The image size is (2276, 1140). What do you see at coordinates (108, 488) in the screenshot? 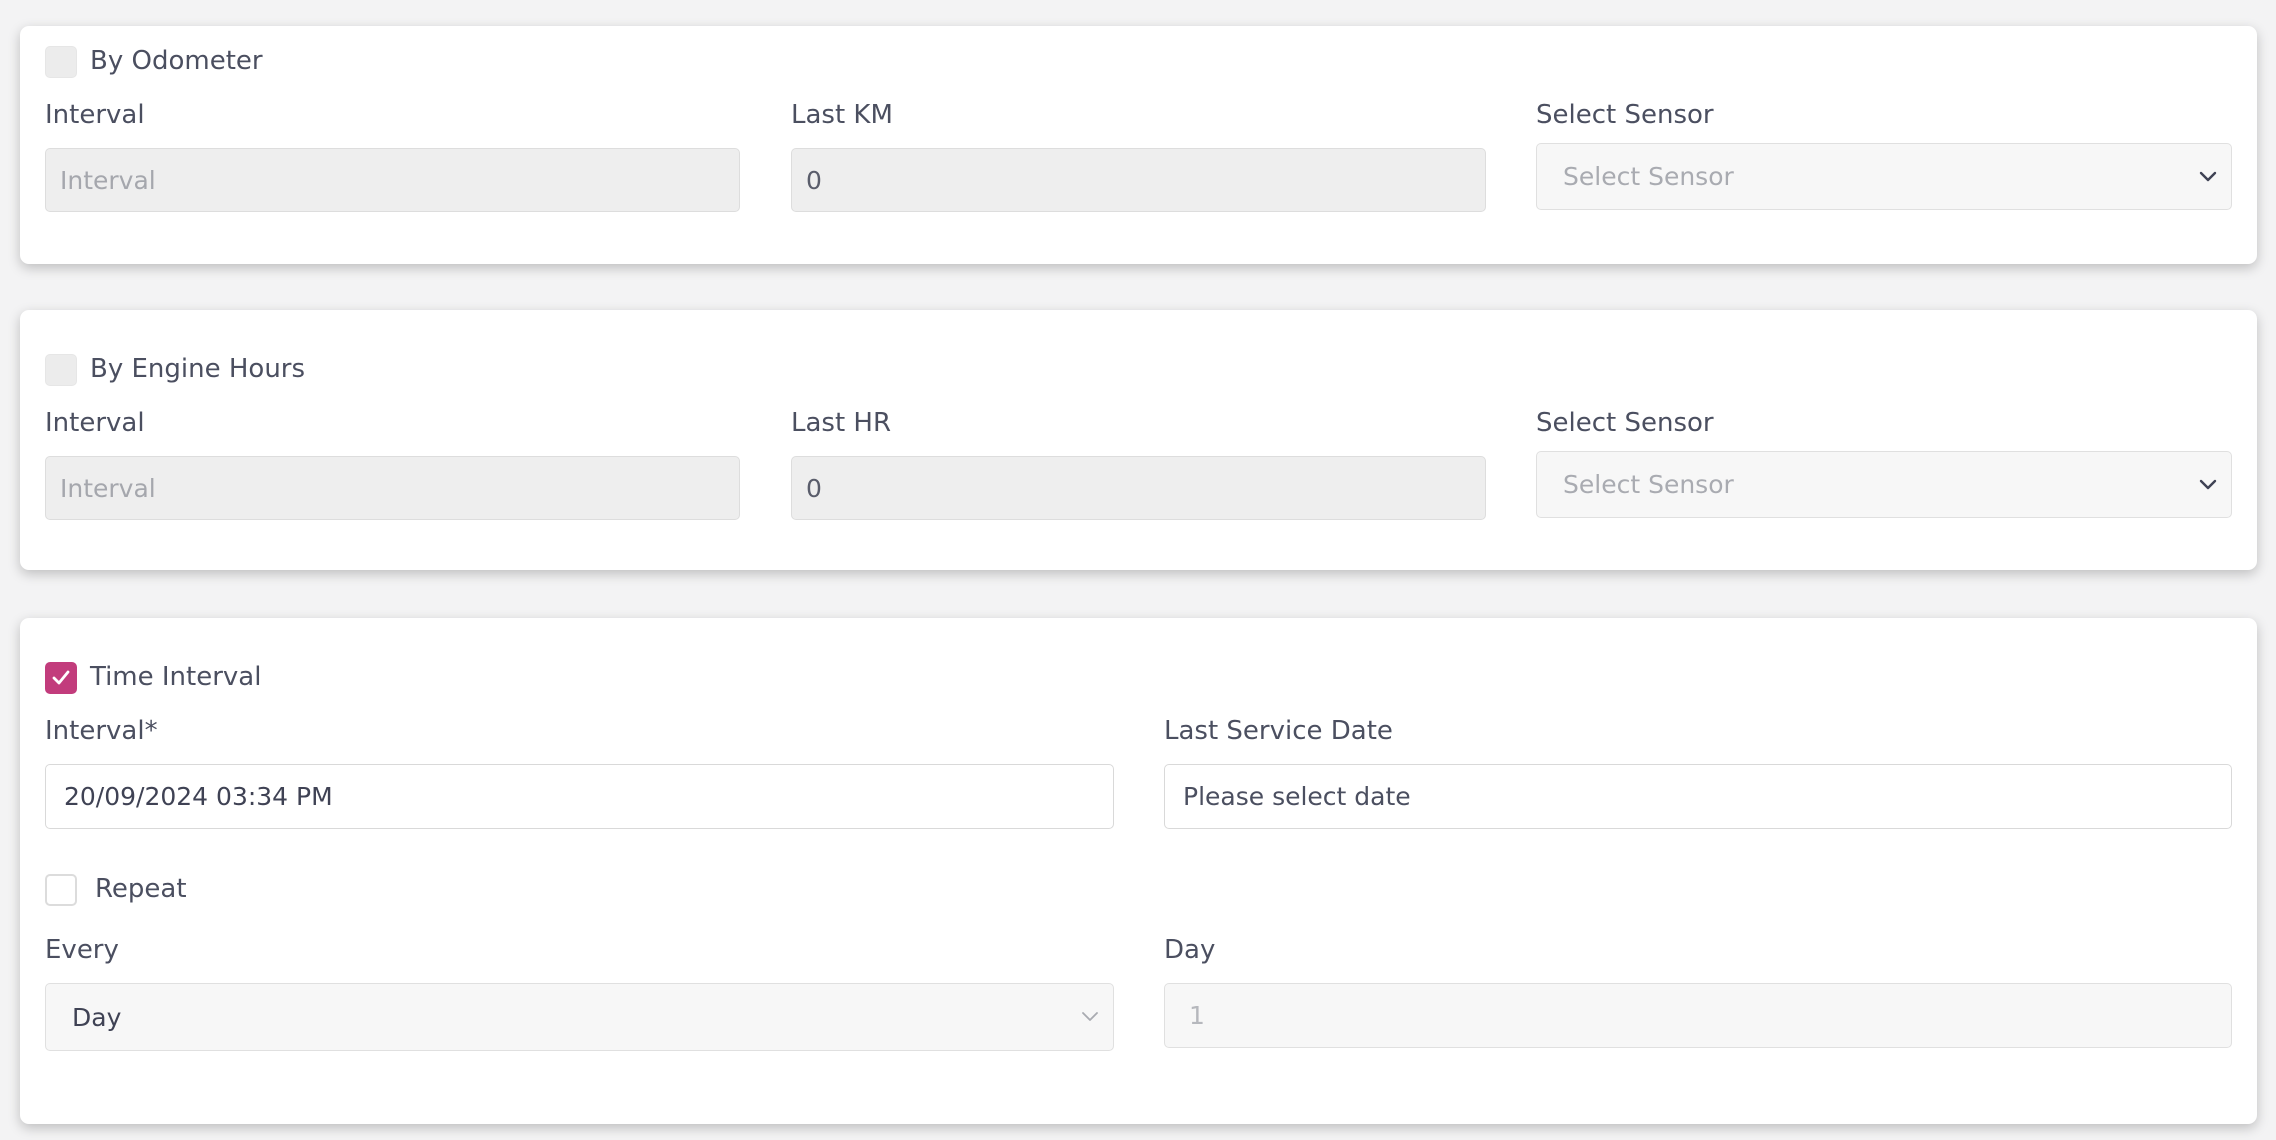
I see `engine-hours-interval-placeholder: Interval` at bounding box center [108, 488].